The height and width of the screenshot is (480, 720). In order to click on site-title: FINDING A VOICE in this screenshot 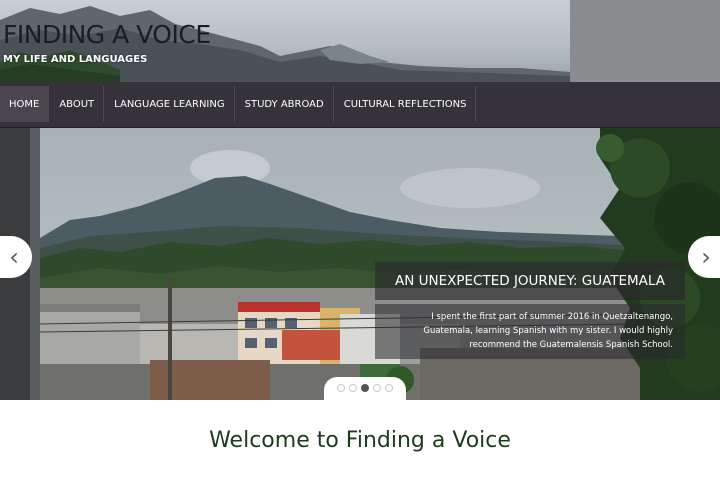, I will do `click(107, 34)`.